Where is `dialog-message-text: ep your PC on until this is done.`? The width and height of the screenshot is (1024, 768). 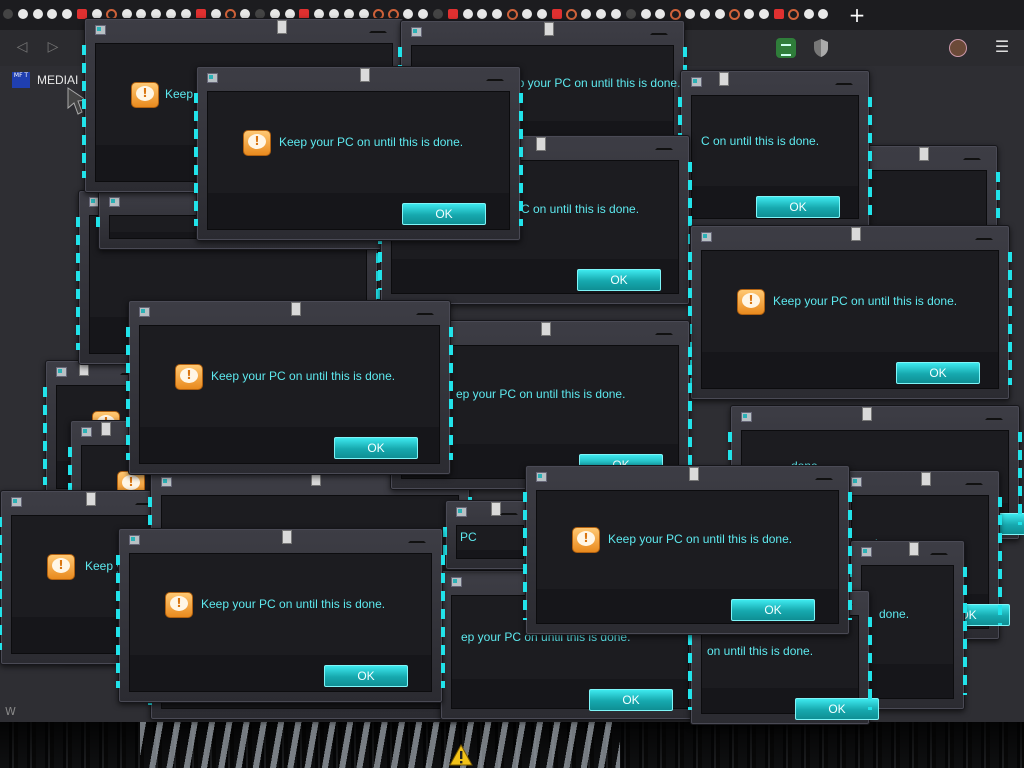 dialog-message-text: ep your PC on until this is done. is located at coordinates (596, 83).